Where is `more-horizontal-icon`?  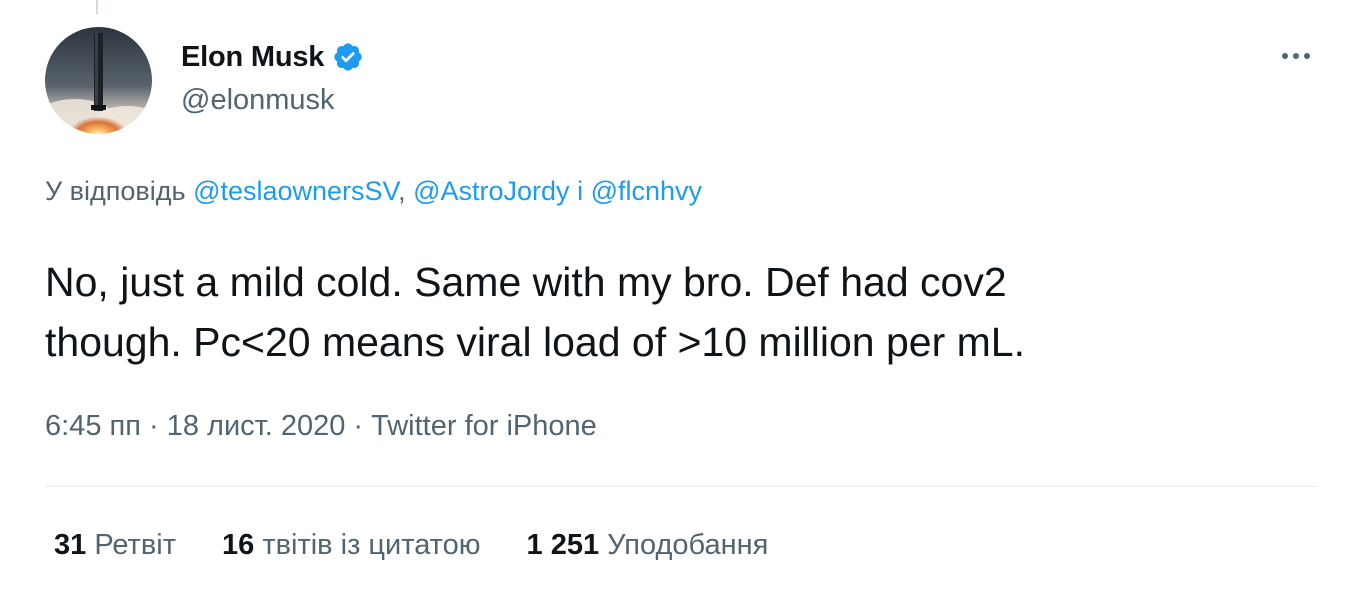
more-horizontal-icon is located at coordinates (1285, 56).